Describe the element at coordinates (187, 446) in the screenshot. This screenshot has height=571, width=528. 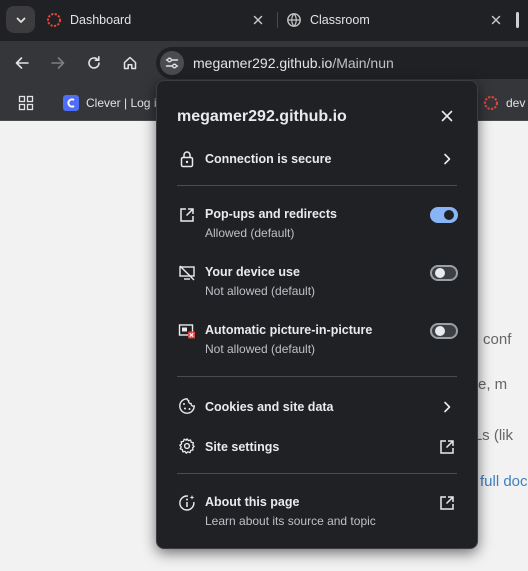
I see `gear-icon` at that location.